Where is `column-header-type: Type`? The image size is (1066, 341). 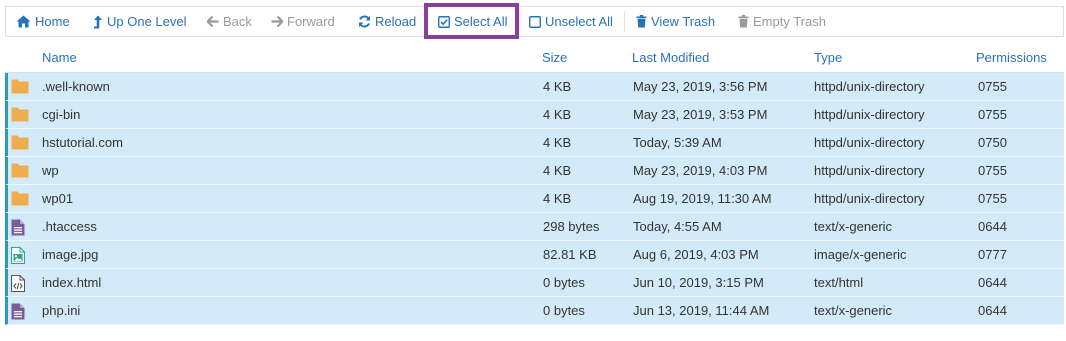 column-header-type: Type is located at coordinates (828, 57).